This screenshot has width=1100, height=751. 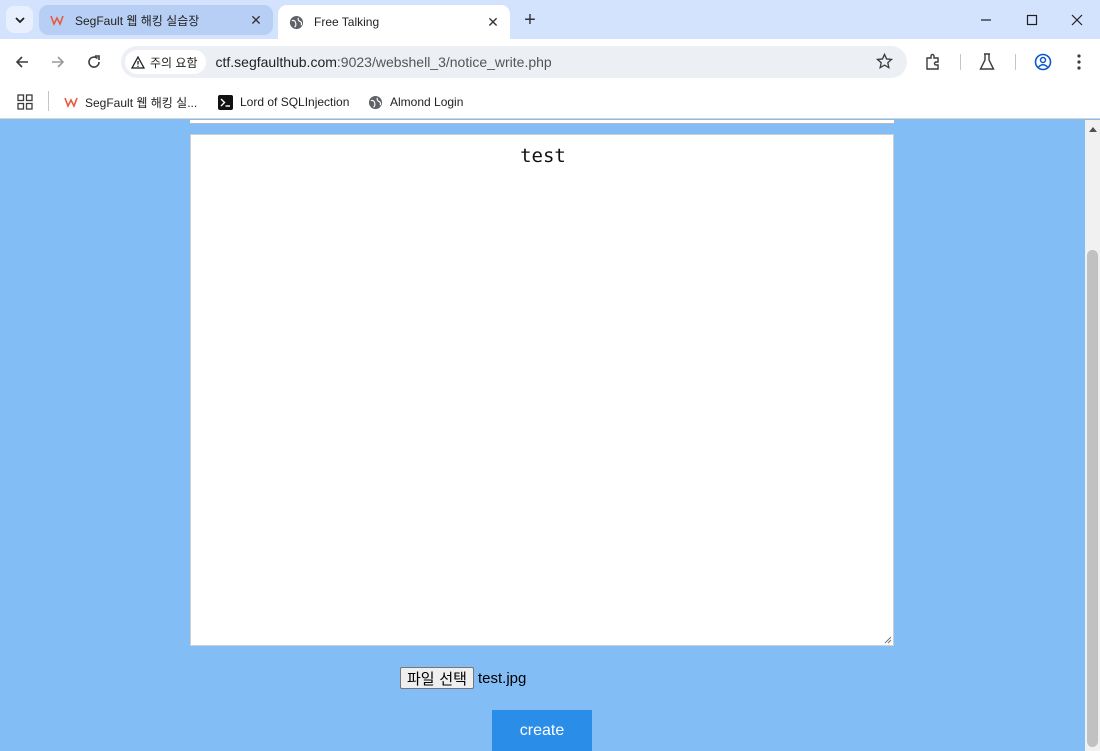 I want to click on url-path: :9023/webshell_3/notice_write.php, so click(x=444, y=62).